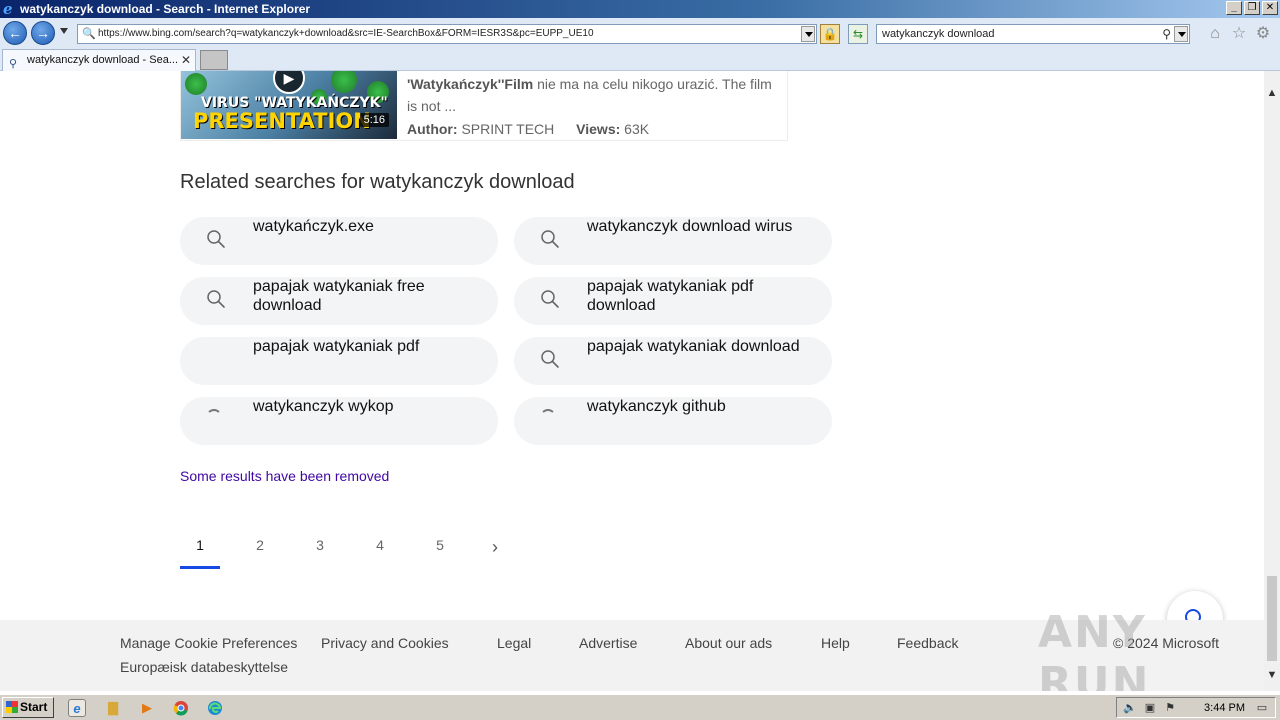 The image size is (1280, 720). Describe the element at coordinates (670, 296) in the screenshot. I see `related-search-label: papajak watykaniak pdf download` at that location.